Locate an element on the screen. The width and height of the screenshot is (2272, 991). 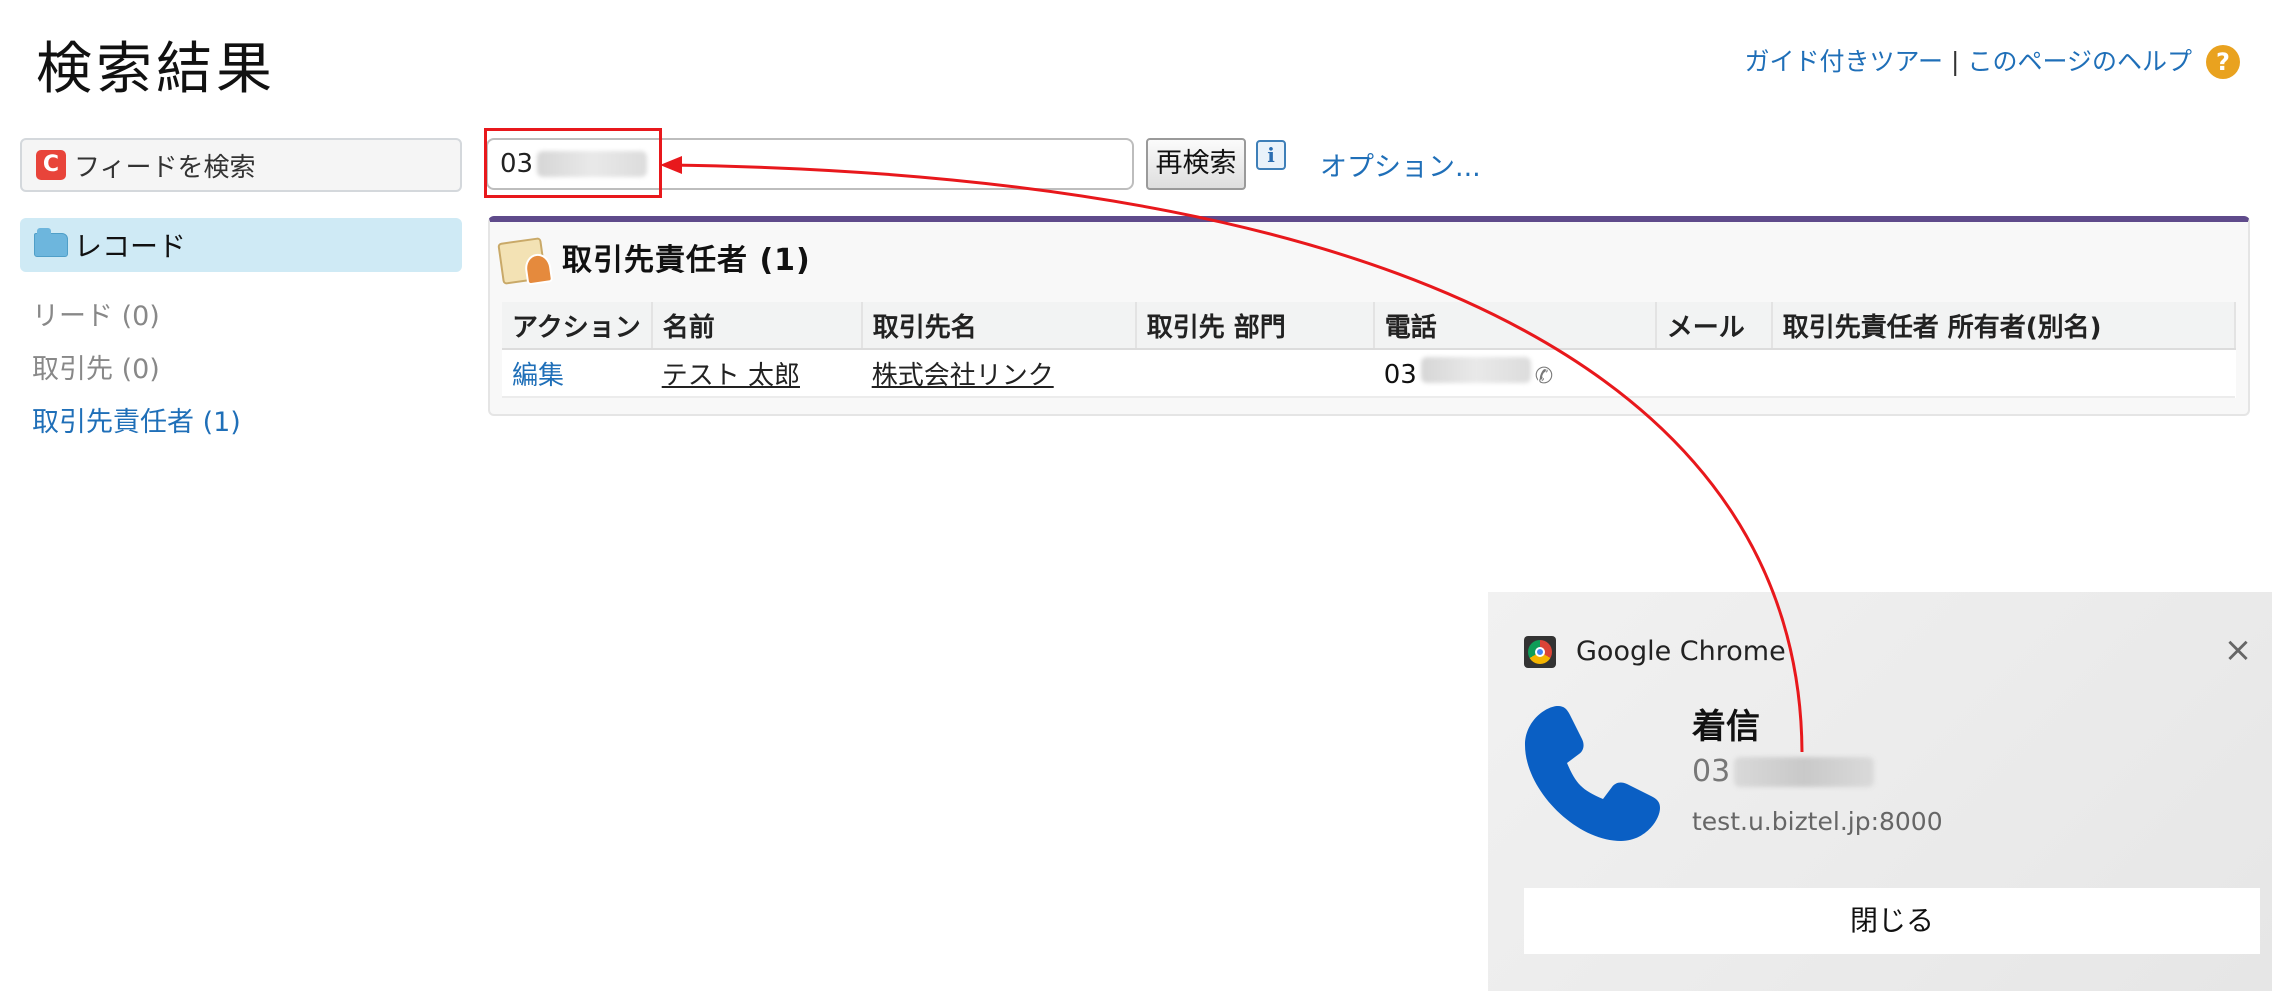
column-header-owner-alias: 取引先責任者 所有者(別名) is located at coordinates (2004, 326).